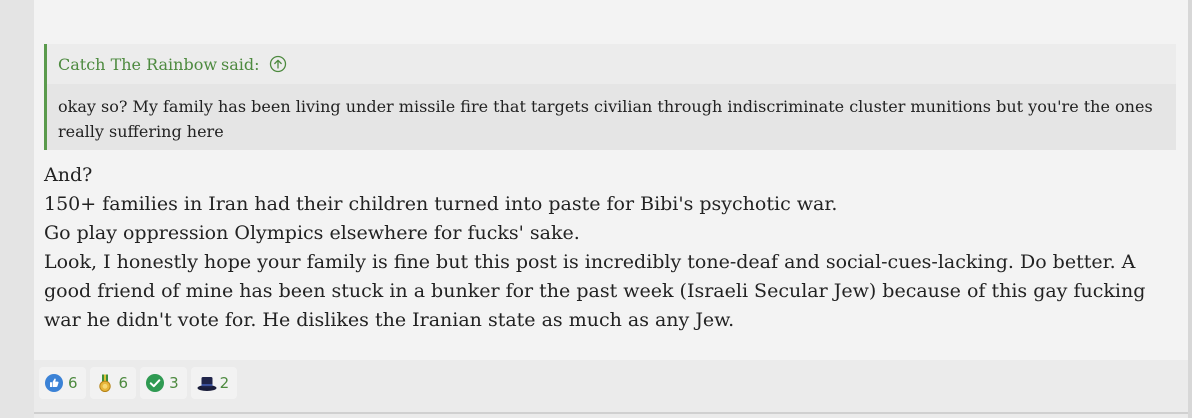 The width and height of the screenshot is (1192, 418). I want to click on jump-to-quote-icon, so click(278, 64).